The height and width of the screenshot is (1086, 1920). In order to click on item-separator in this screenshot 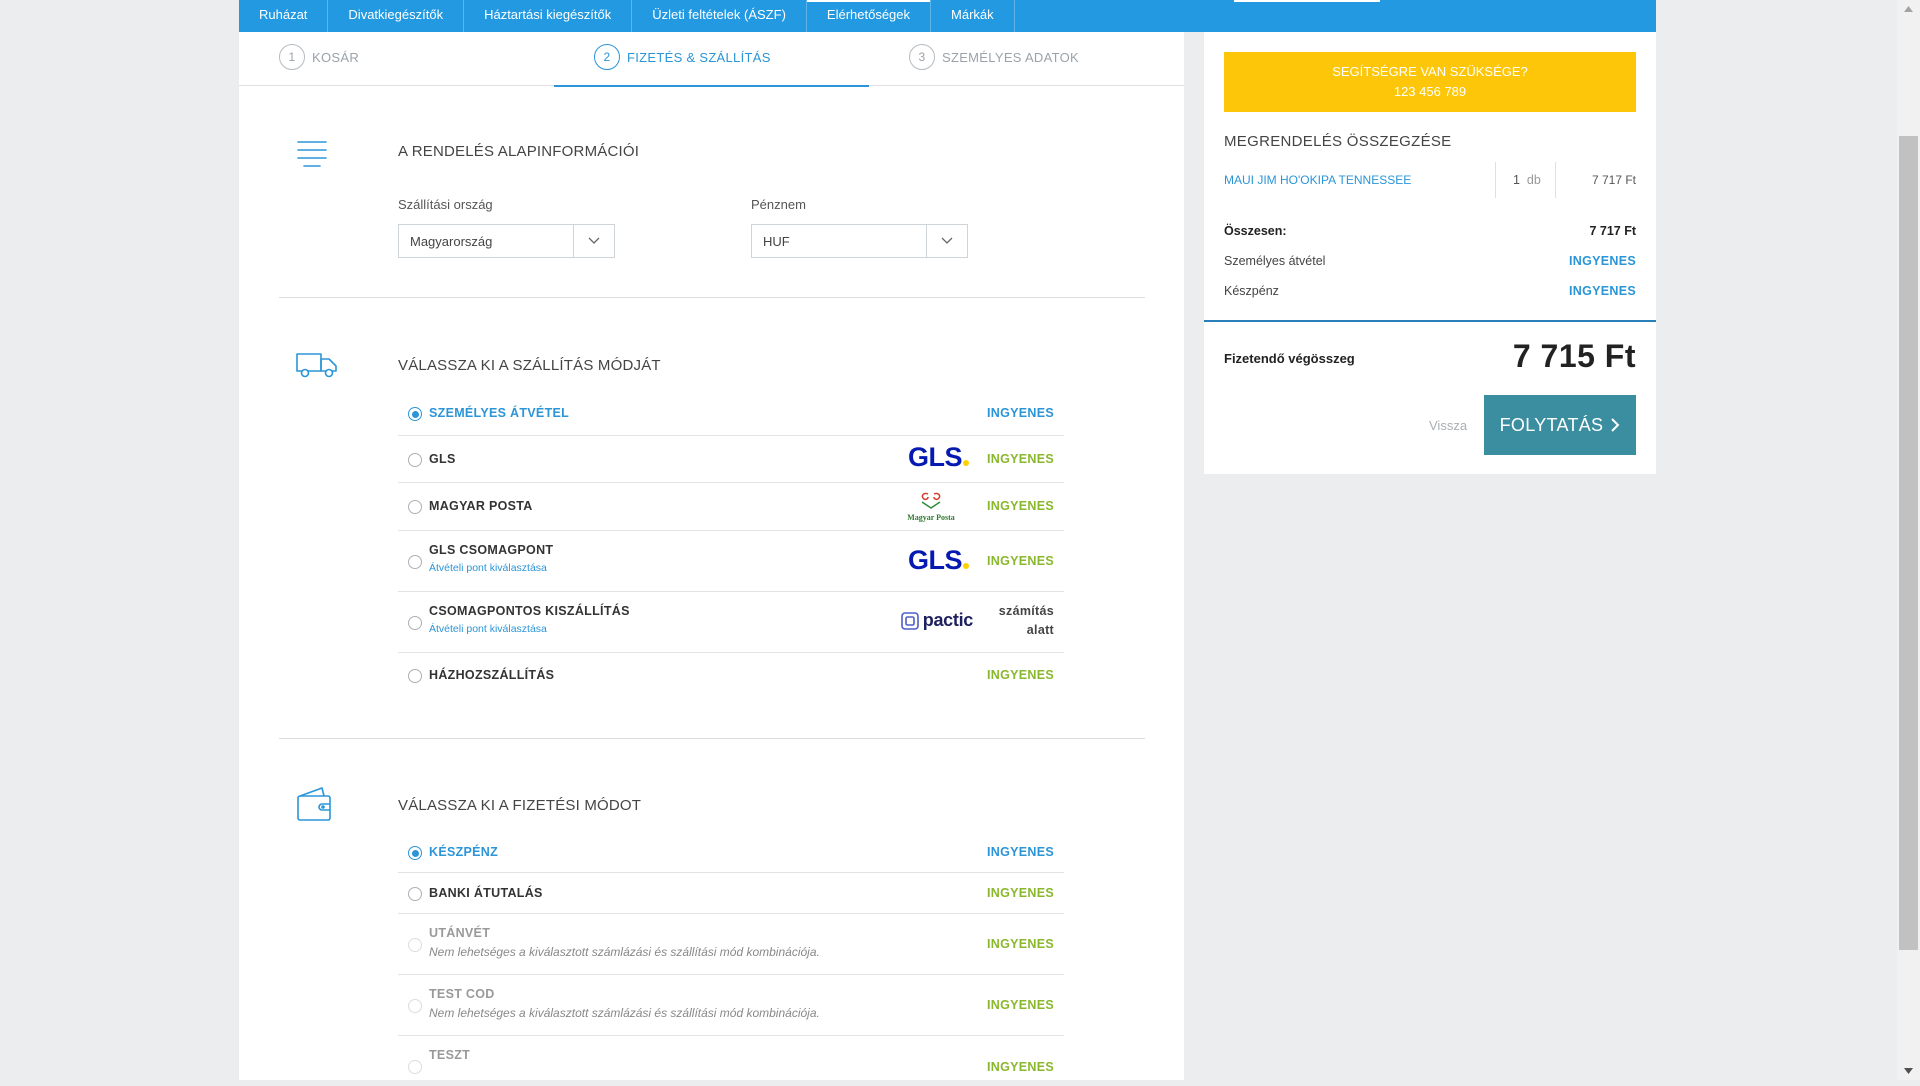, I will do `click(1495, 180)`.